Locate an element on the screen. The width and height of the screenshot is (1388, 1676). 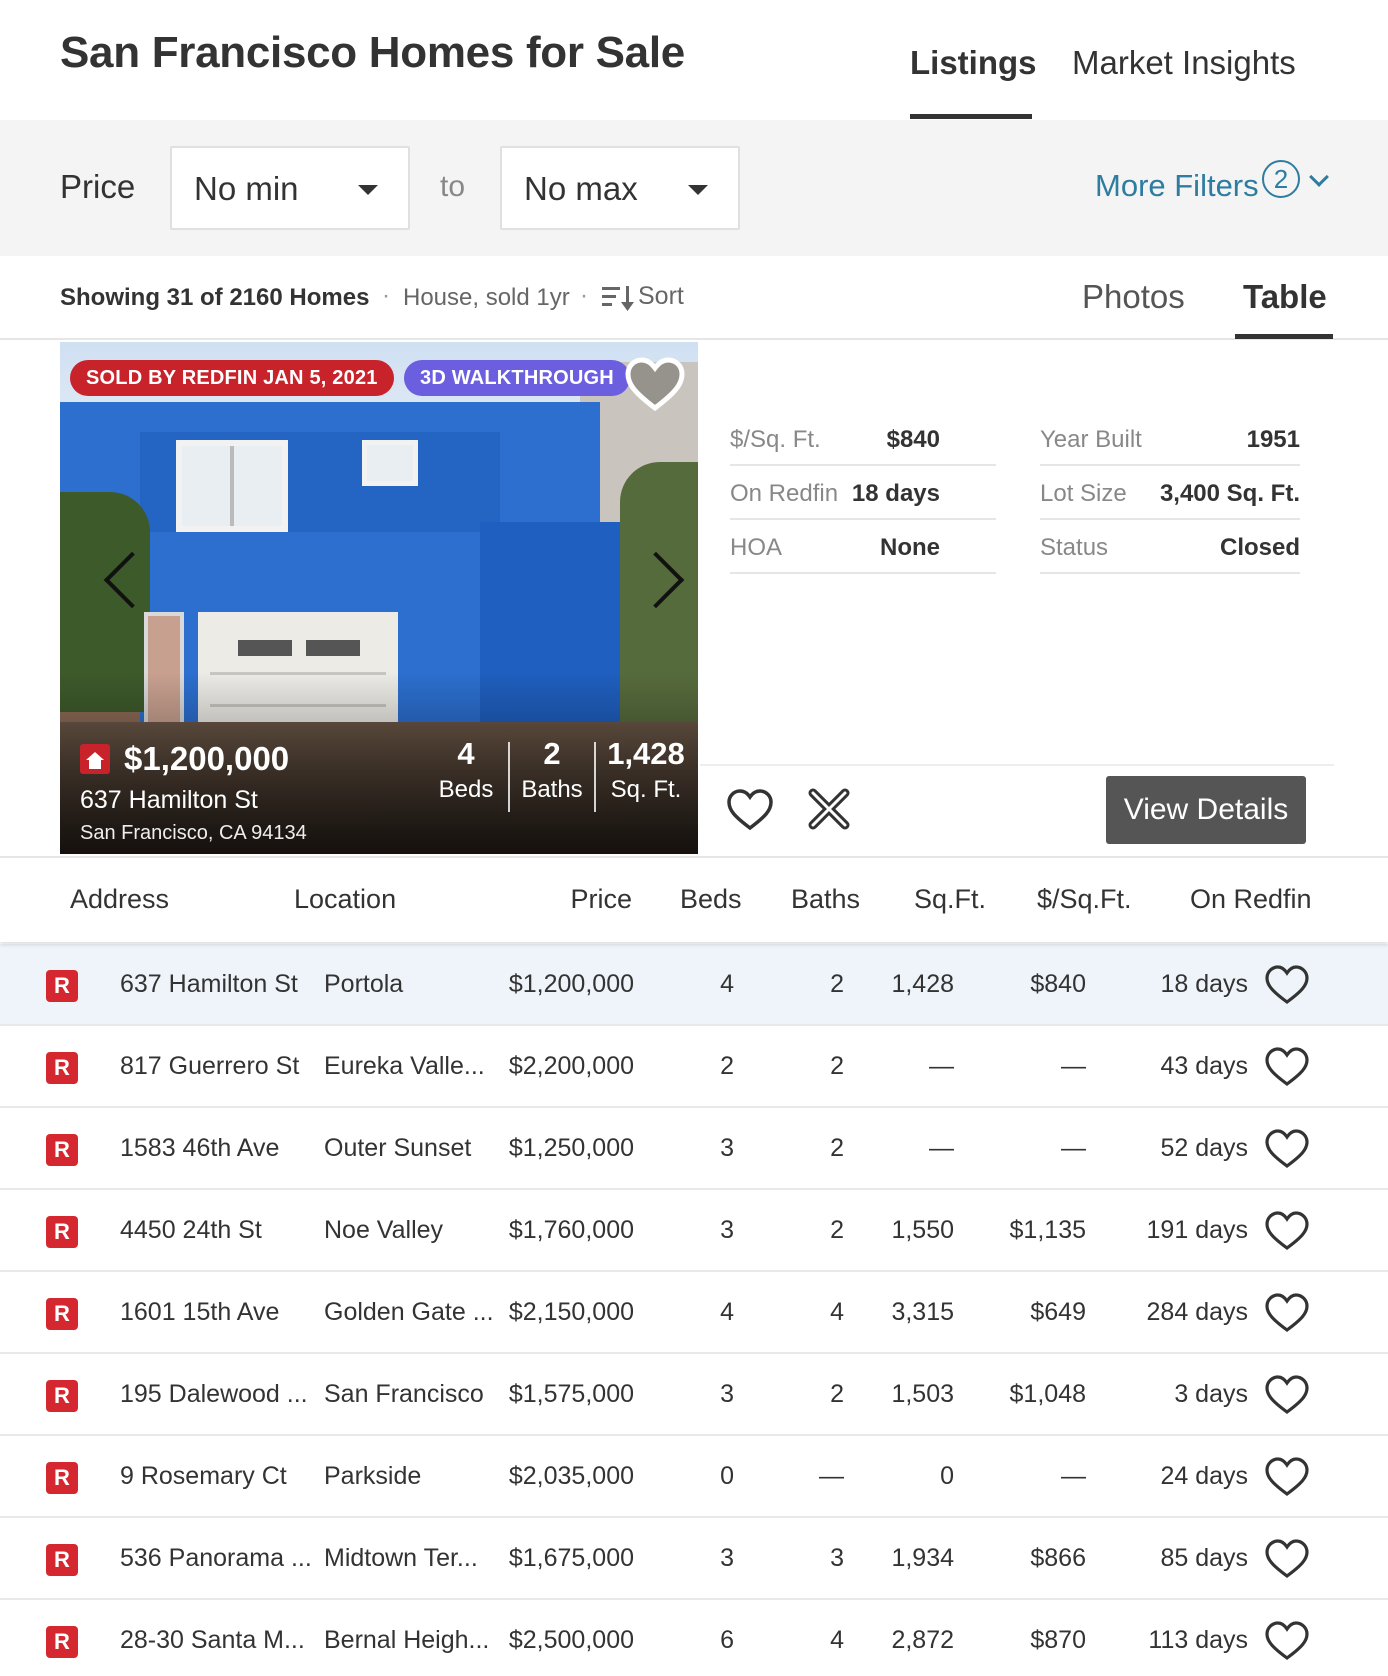
redfin-home-icon is located at coordinates (95, 759).